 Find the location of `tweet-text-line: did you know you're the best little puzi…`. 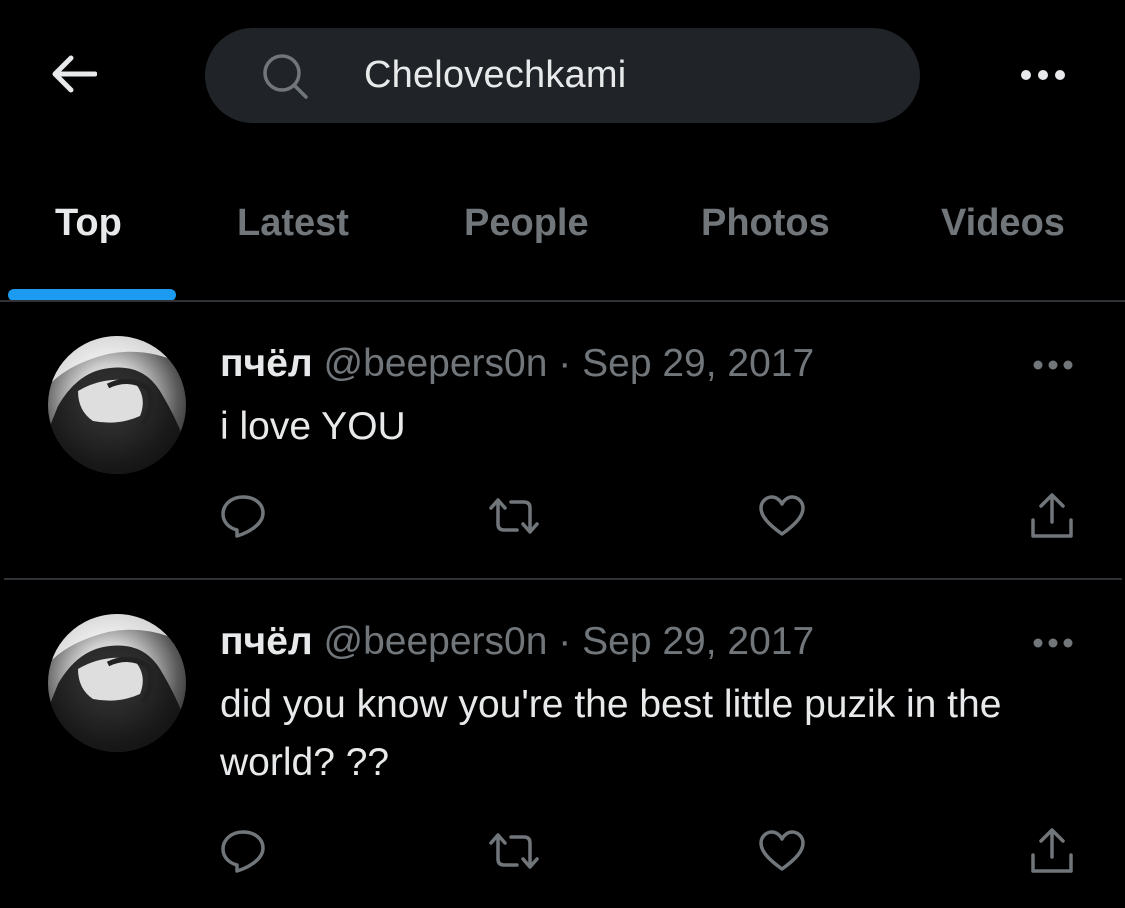

tweet-text-line: did you know you're the best little puzi… is located at coordinates (611, 704).